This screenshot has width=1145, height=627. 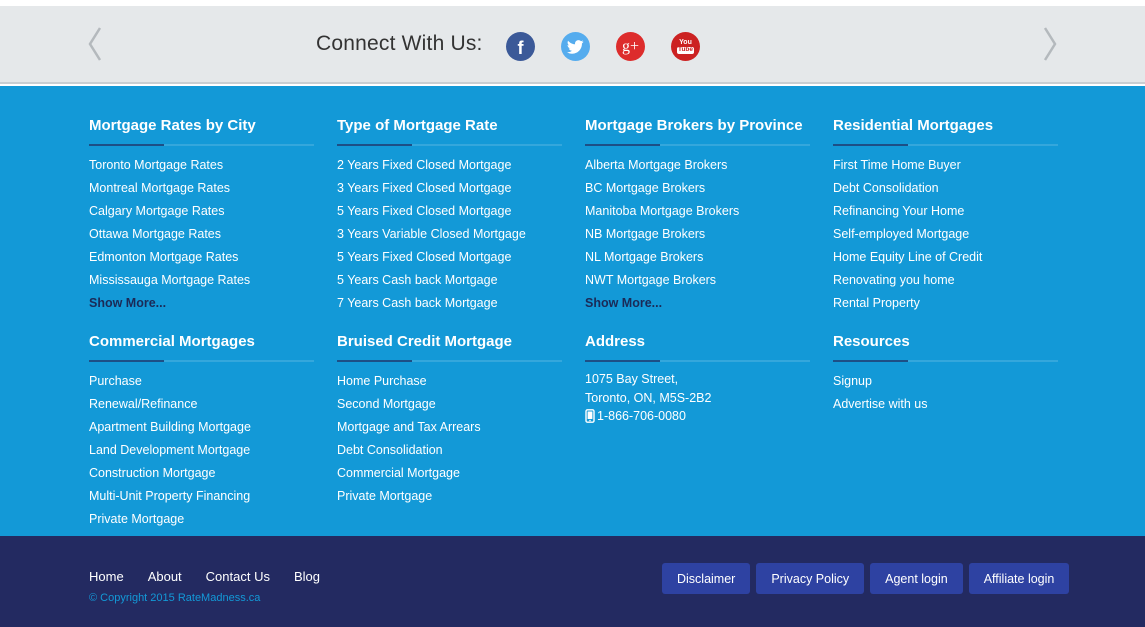 I want to click on disclaimer-button: Disclaimer, so click(x=706, y=578).